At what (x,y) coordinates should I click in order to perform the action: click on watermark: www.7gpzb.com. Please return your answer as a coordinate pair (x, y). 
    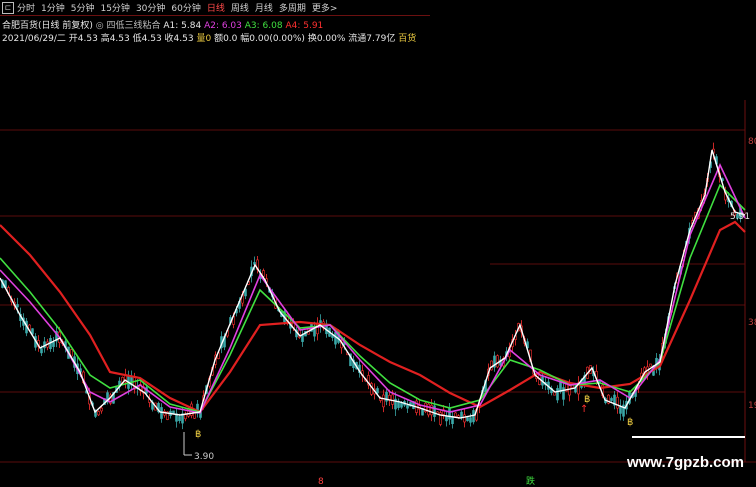
    Looking at the image, I should click on (685, 462).